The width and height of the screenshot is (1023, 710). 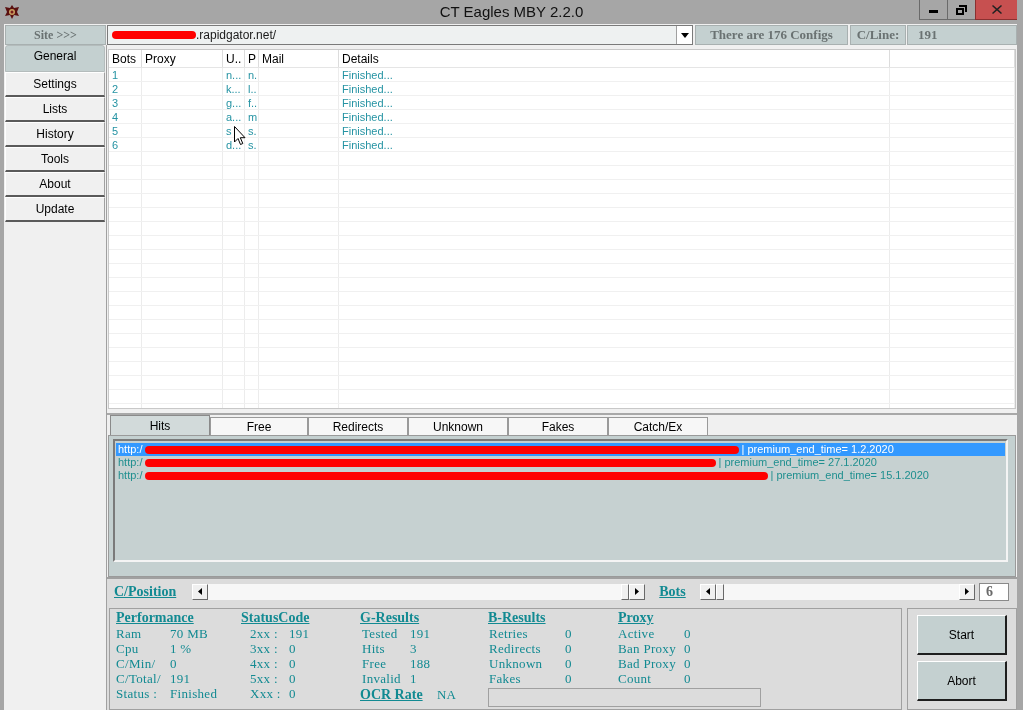 I want to click on stat-label: 3xx :, so click(x=264, y=648).